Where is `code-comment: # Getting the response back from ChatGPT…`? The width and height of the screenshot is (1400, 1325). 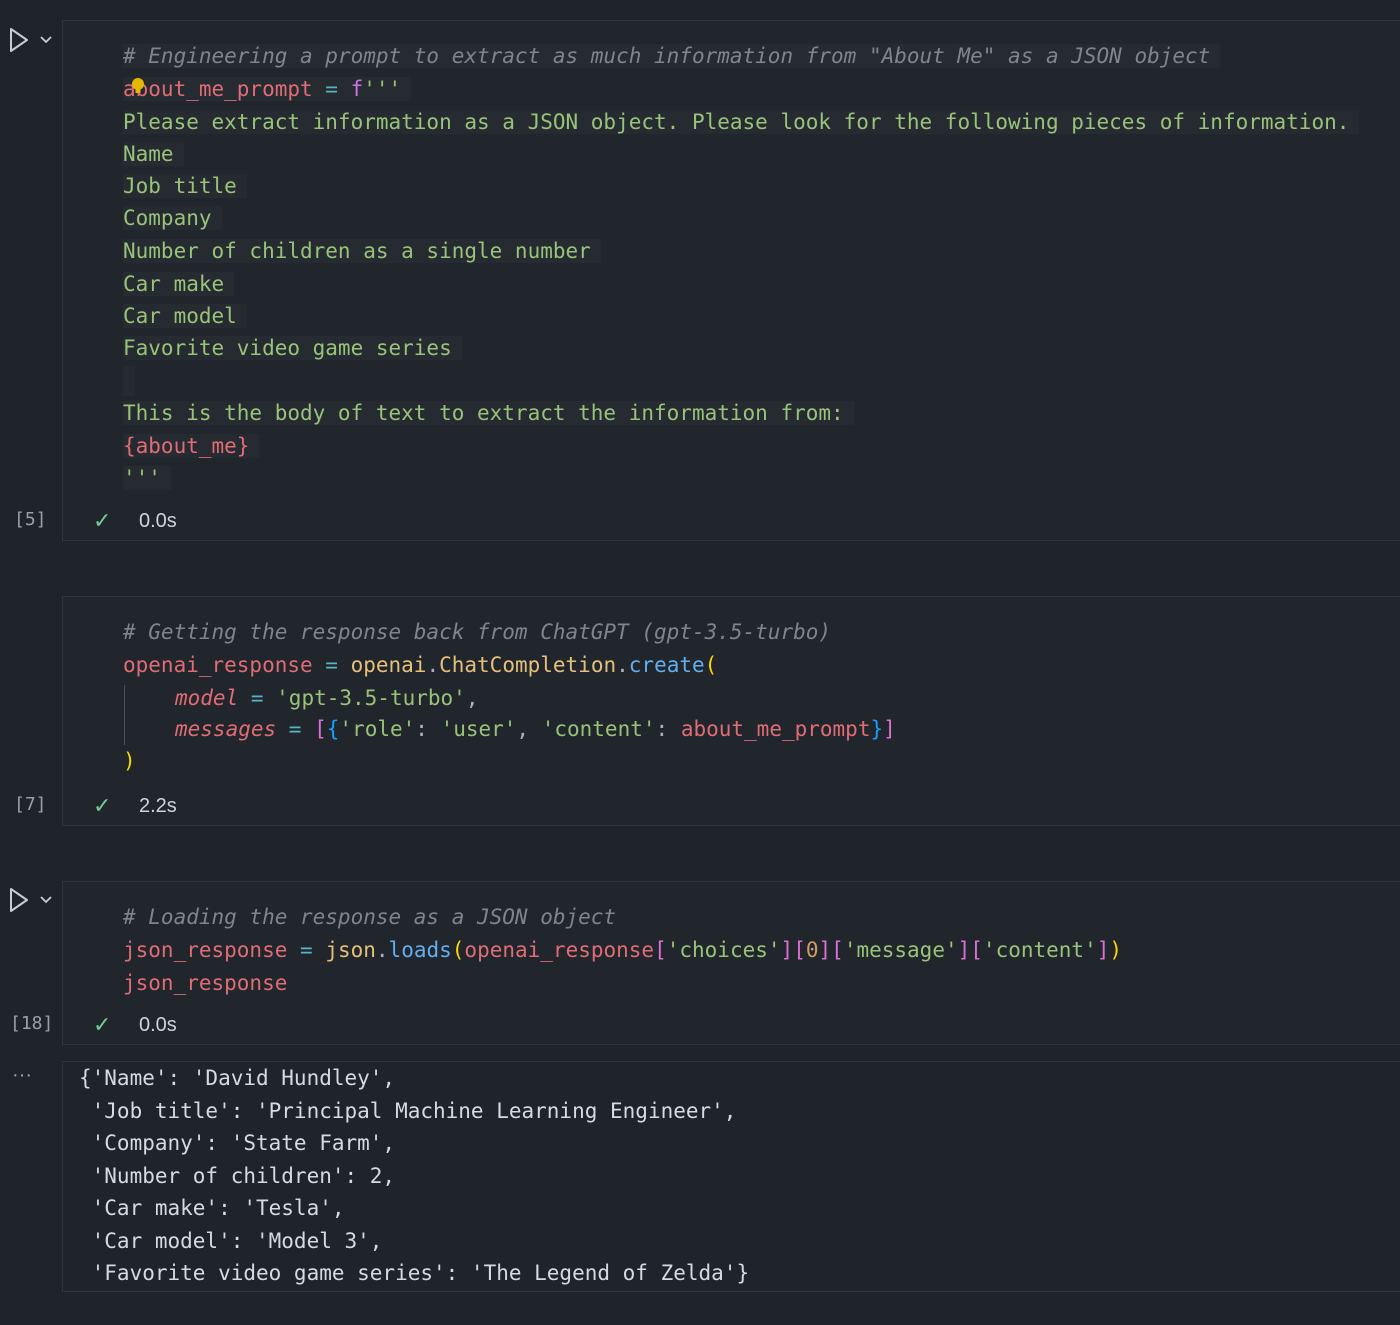 code-comment: # Getting the response back from ChatGPT… is located at coordinates (477, 632).